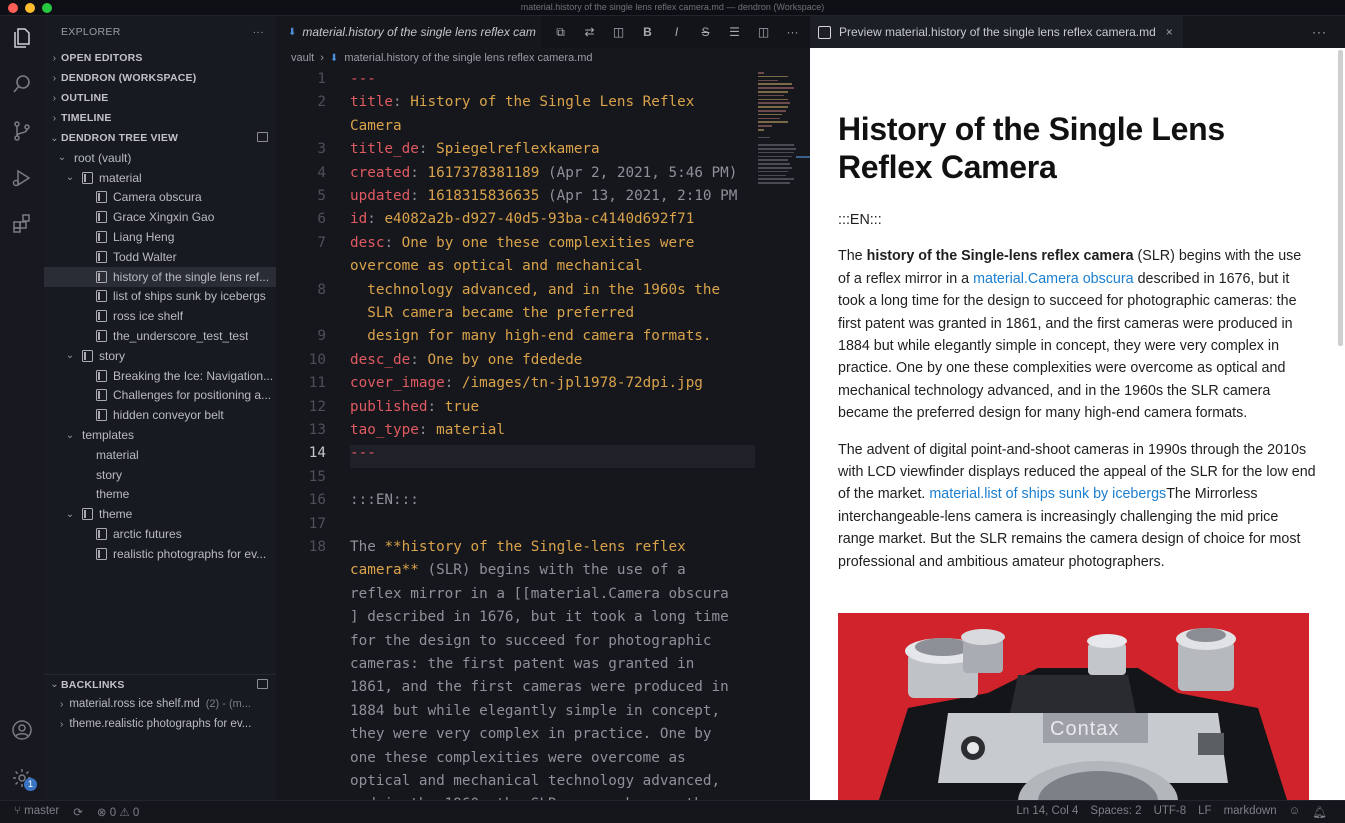 Image resolution: width=1345 pixels, height=823 pixels. What do you see at coordinates (160, 316) in the screenshot?
I see `tree-item: ross ice shelf` at bounding box center [160, 316].